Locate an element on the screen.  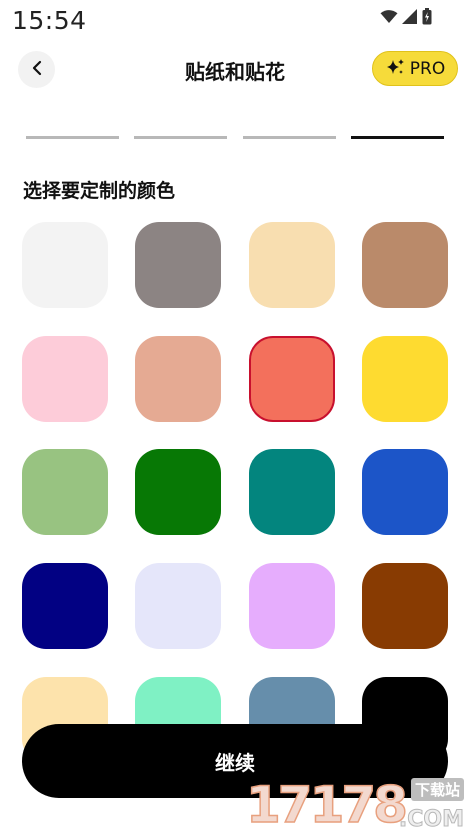
watermark-logo: 17178 下载站 .COM is located at coordinates (356, 805).